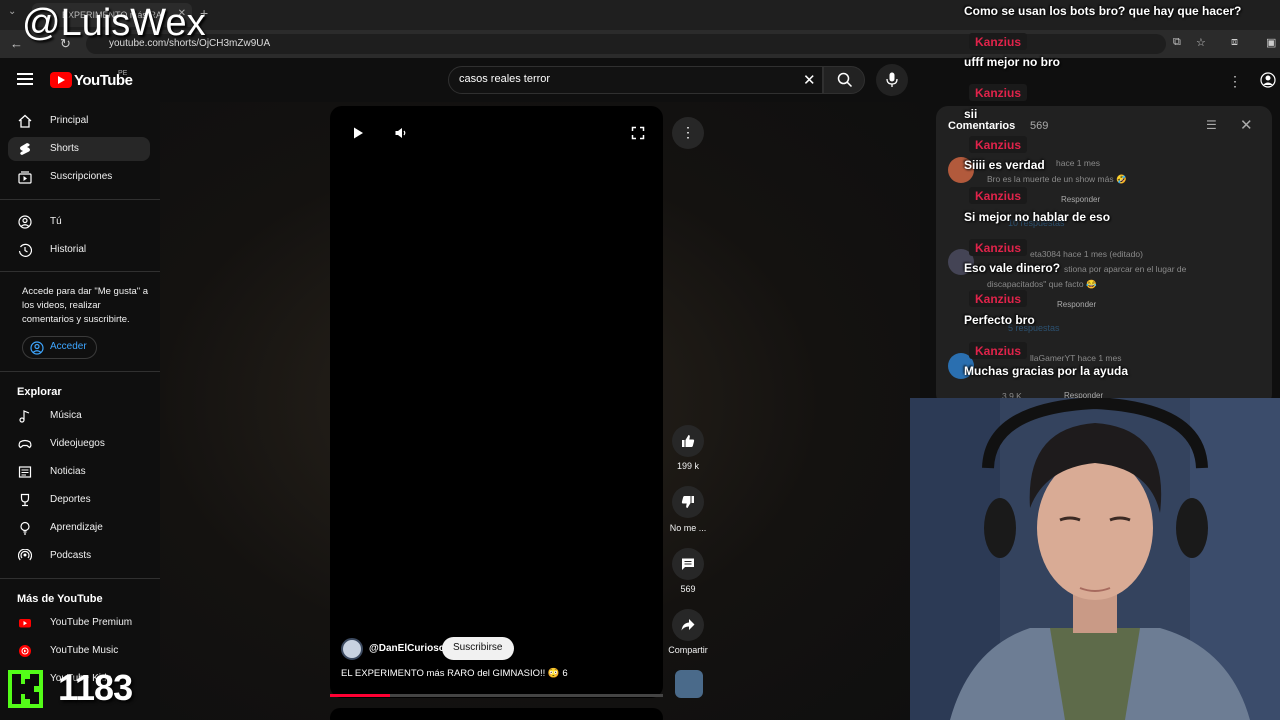 This screenshot has width=1280, height=720. I want to click on thumbs-up-icon, so click(688, 441).